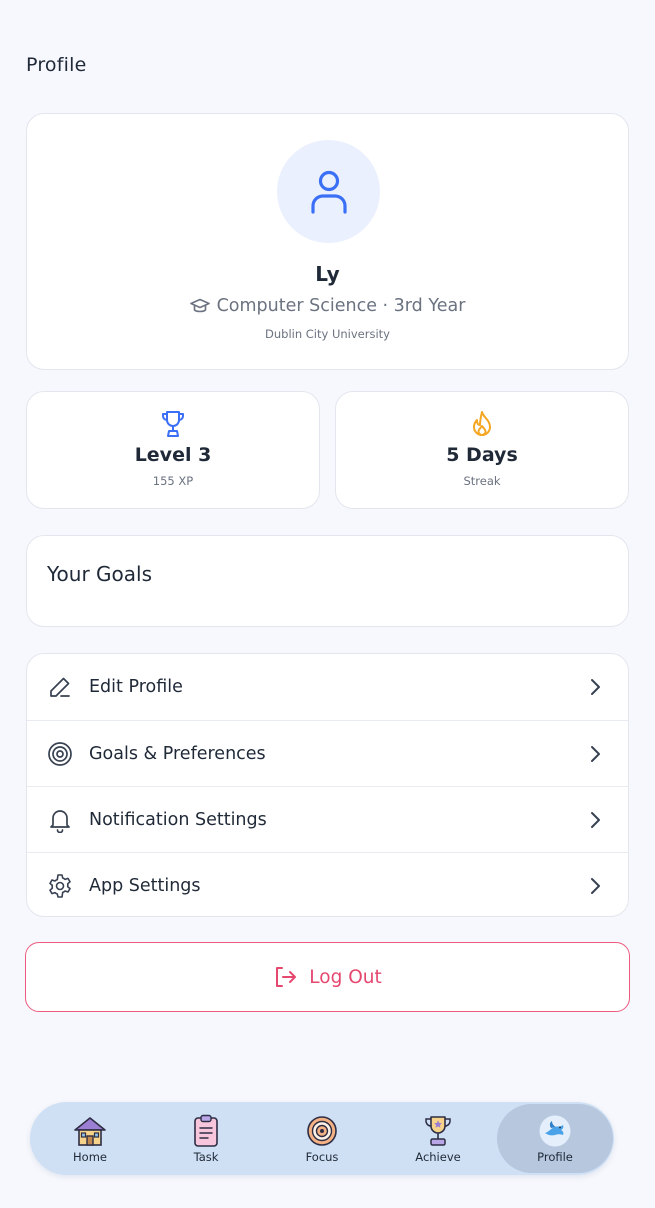 Image resolution: width=655 pixels, height=1208 pixels. I want to click on graduation-cap-icon, so click(199, 305).